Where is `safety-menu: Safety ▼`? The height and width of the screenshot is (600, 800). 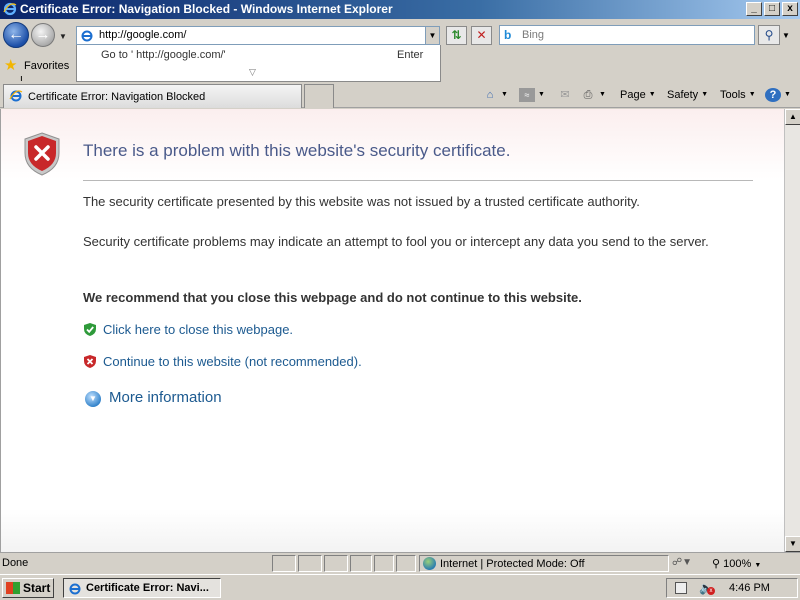
safety-menu: Safety ▼ is located at coordinates (687, 95).